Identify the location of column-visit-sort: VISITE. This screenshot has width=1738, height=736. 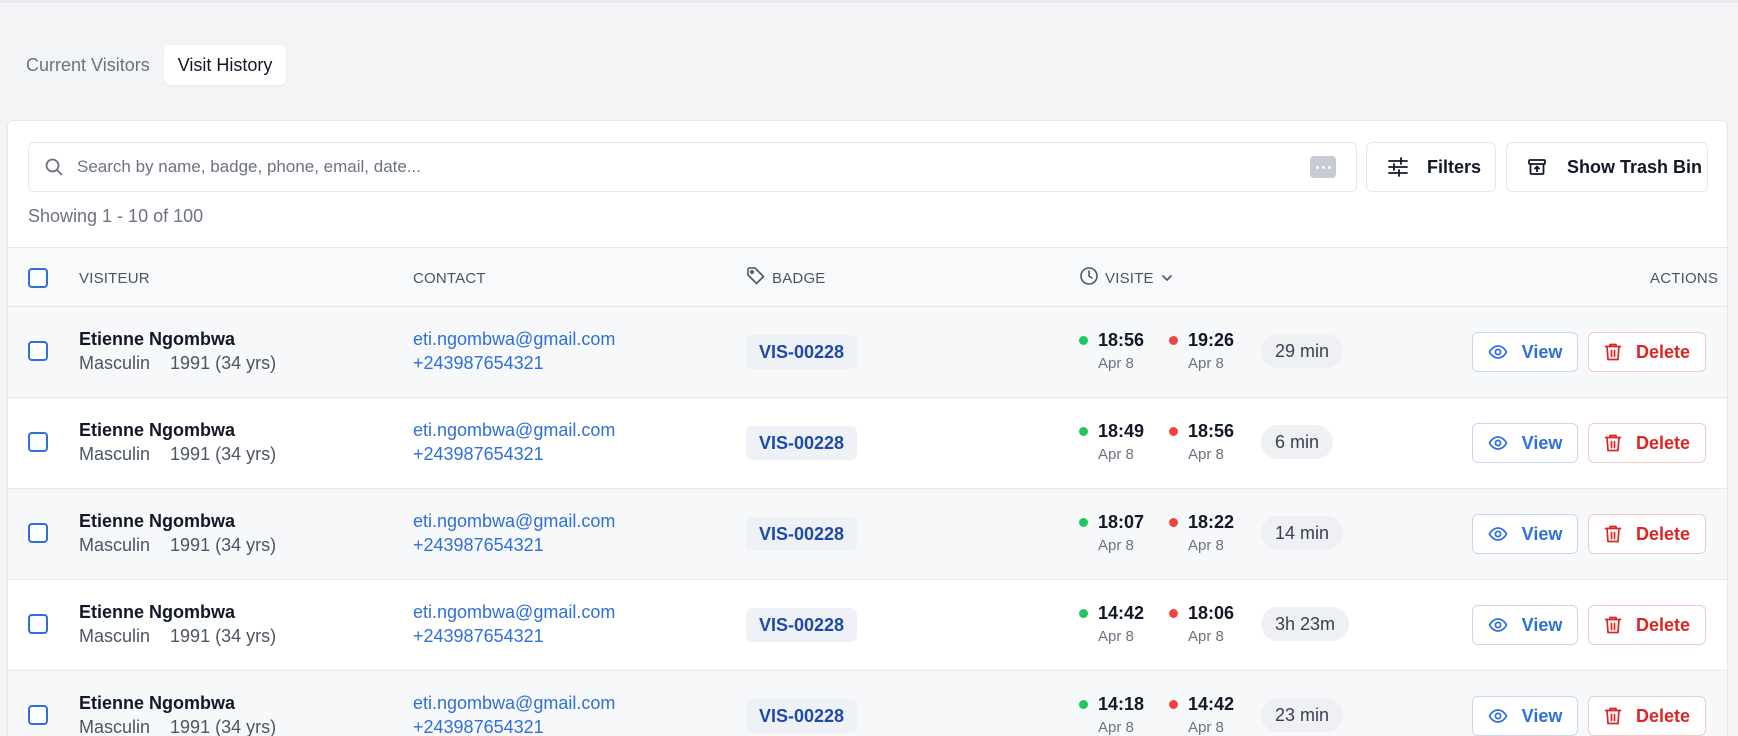
(1129, 278).